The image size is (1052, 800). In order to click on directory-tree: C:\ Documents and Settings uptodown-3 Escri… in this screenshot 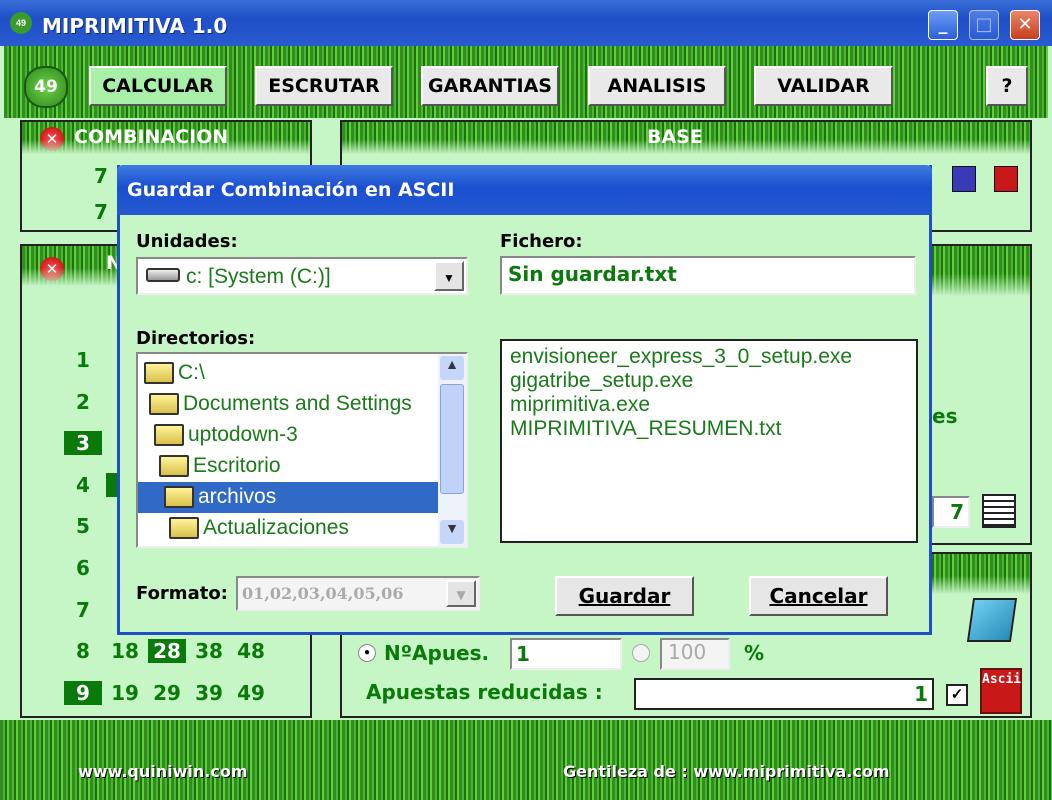, I will do `click(302, 450)`.